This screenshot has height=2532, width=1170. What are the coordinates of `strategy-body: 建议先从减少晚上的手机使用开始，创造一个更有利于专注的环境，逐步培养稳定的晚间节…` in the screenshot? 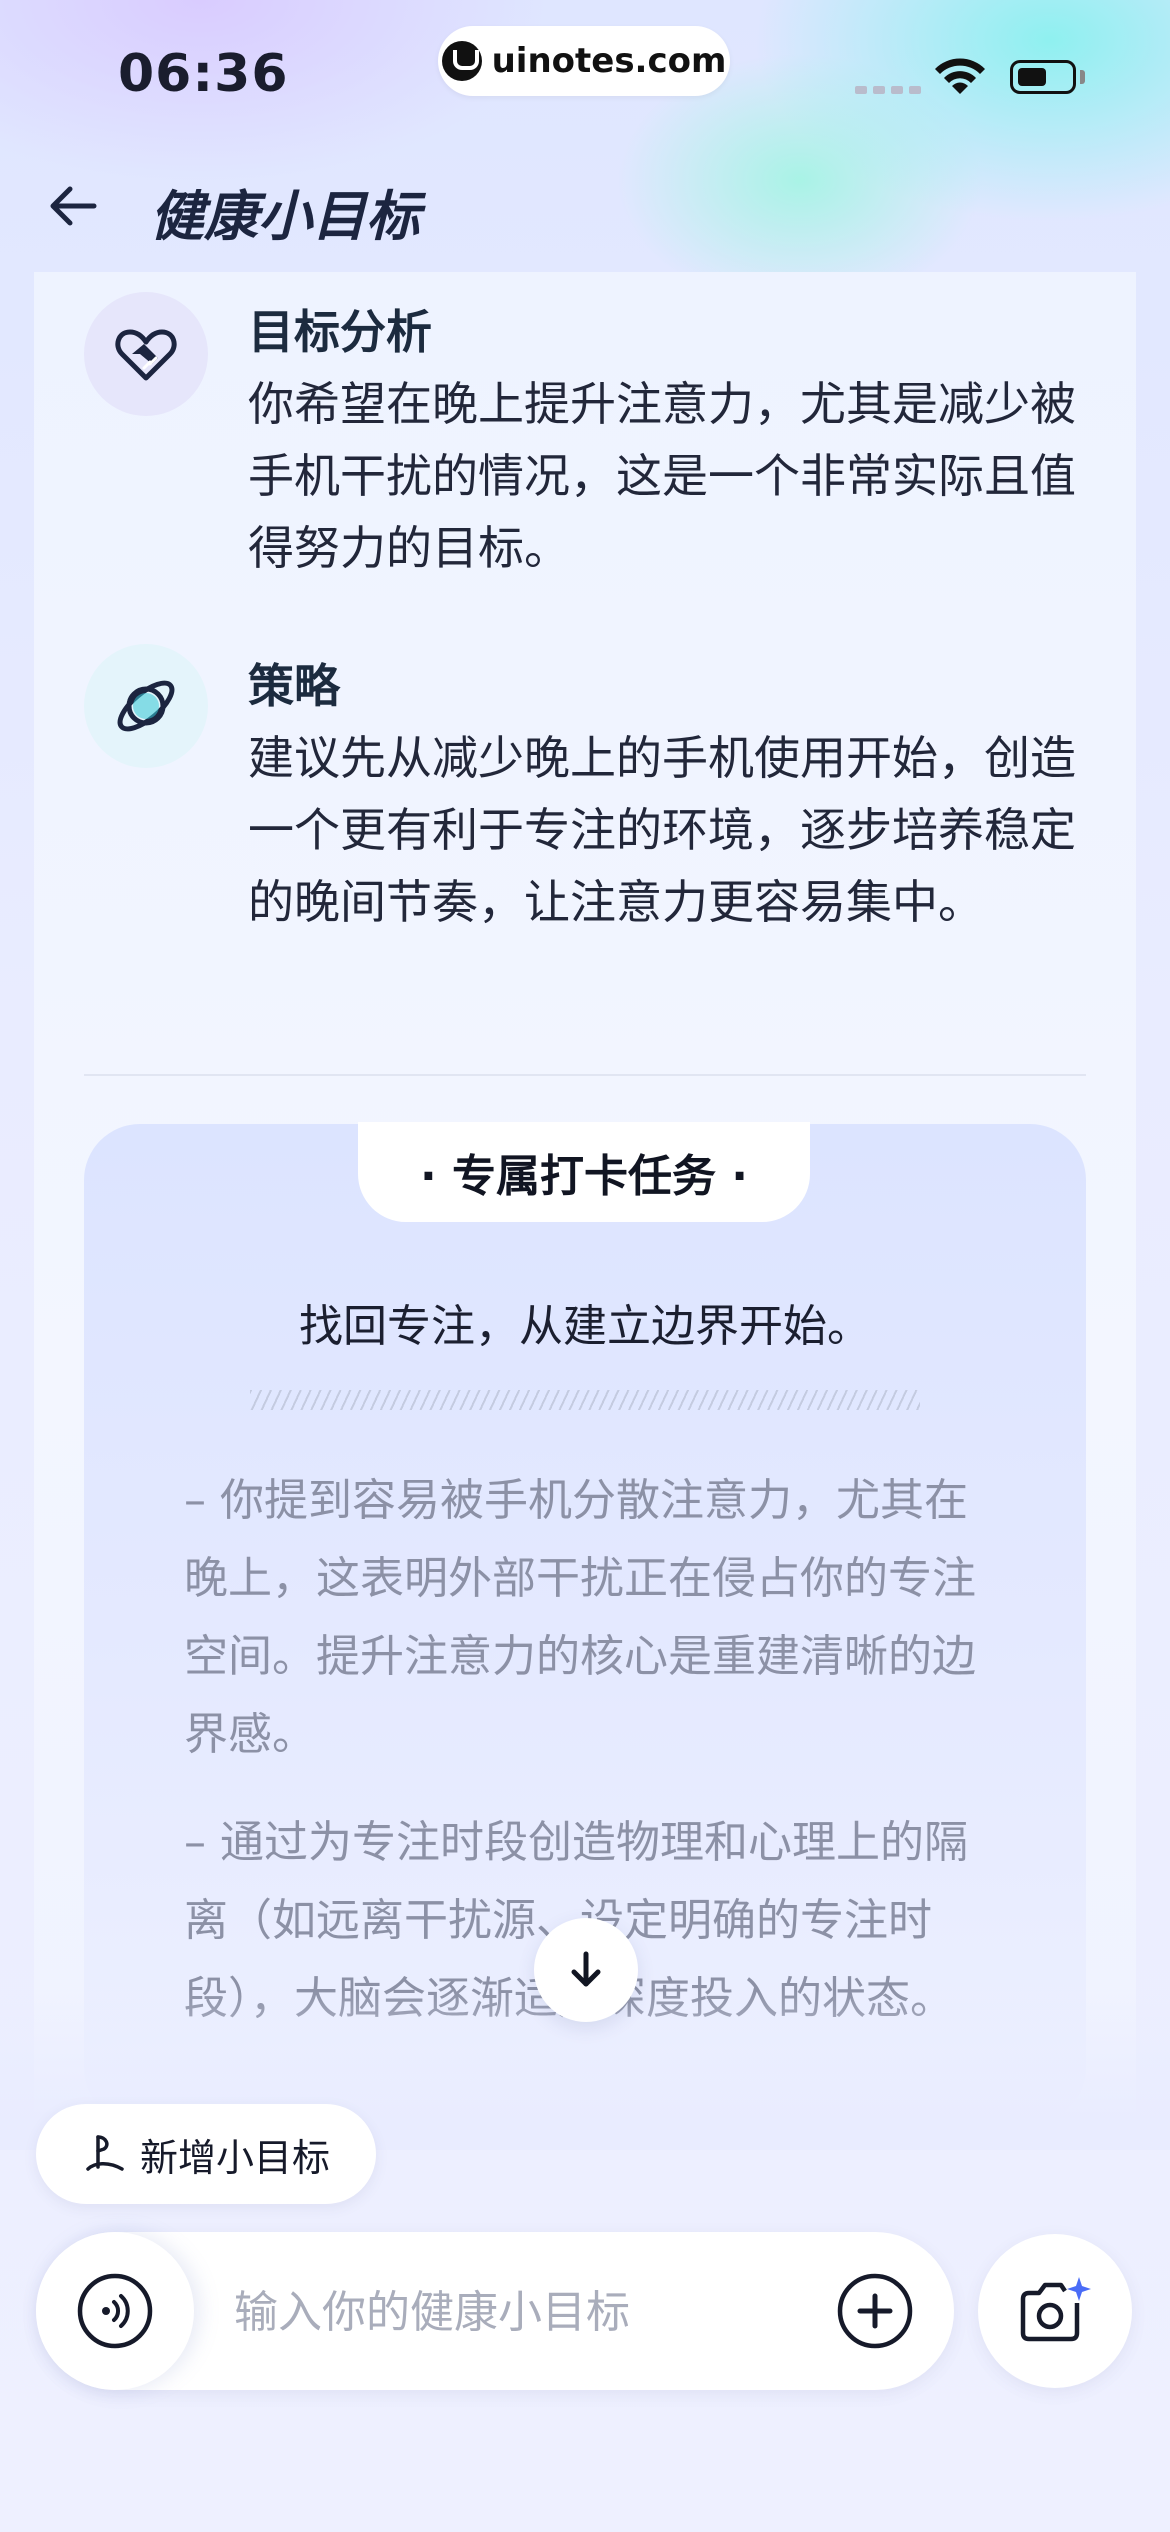 It's located at (662, 830).